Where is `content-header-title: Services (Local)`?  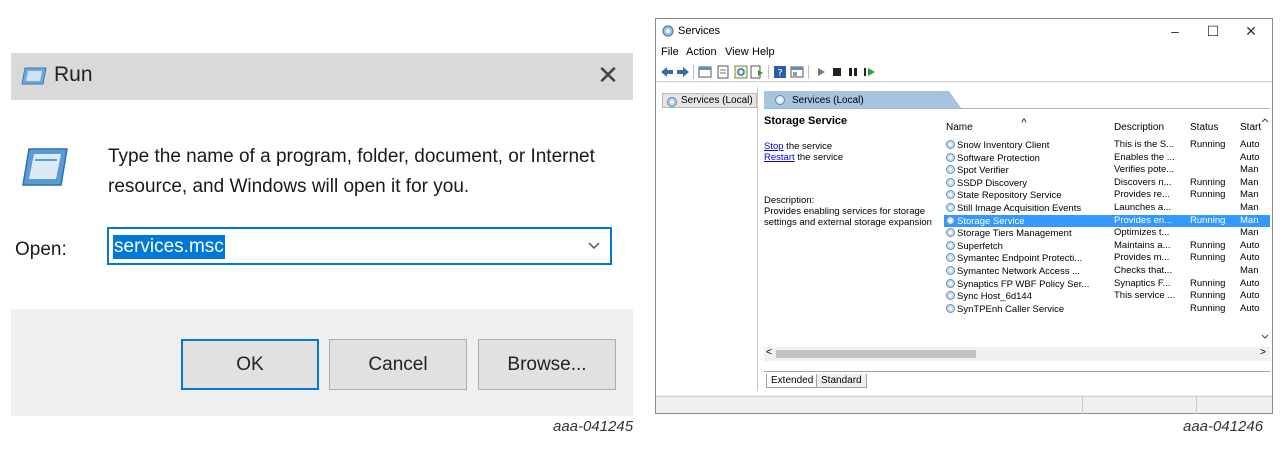
content-header-title: Services (Local) is located at coordinates (828, 100).